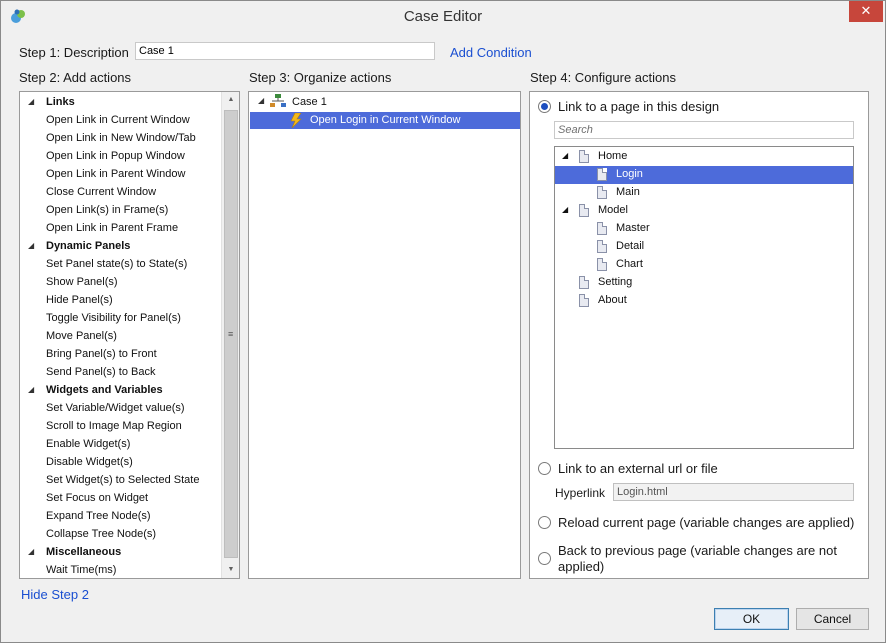 The width and height of the screenshot is (886, 643). I want to click on page-name: Chart, so click(629, 264).